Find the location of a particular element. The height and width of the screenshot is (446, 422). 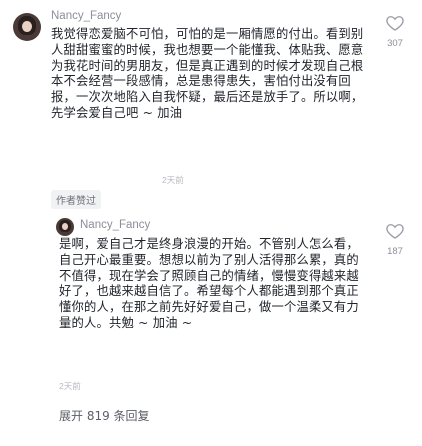

comment-time: 2天前 is located at coordinates (173, 180).